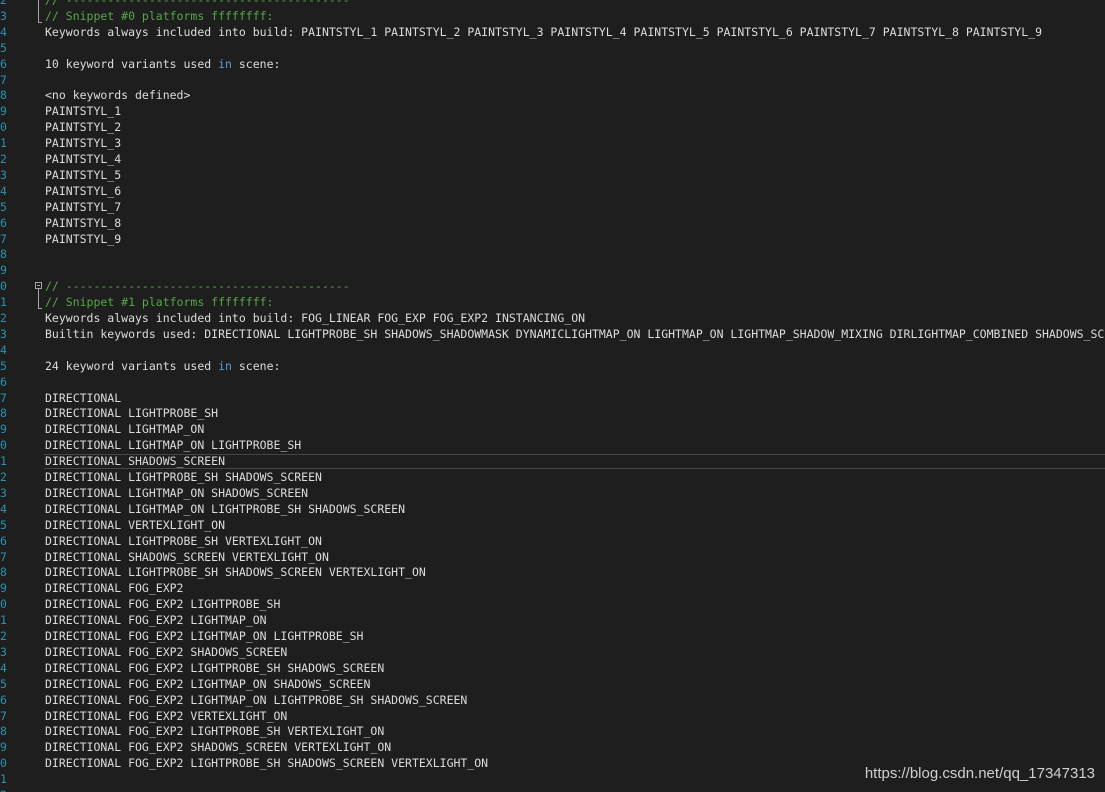 The image size is (1105, 792). I want to click on code-line: 7, so click(552, 80).